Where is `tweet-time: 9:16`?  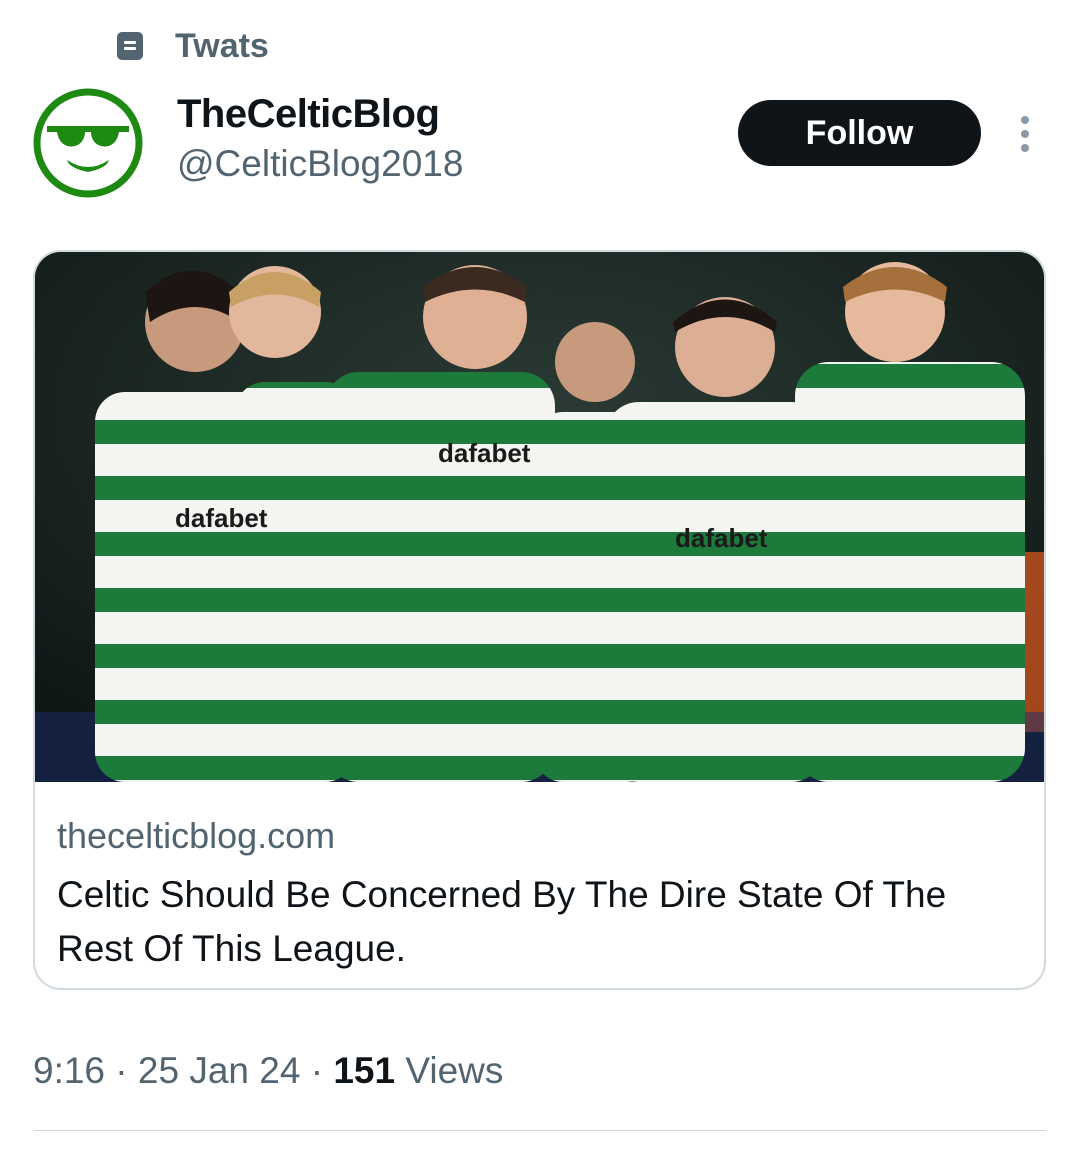 tweet-time: 9:16 is located at coordinates (69, 1070).